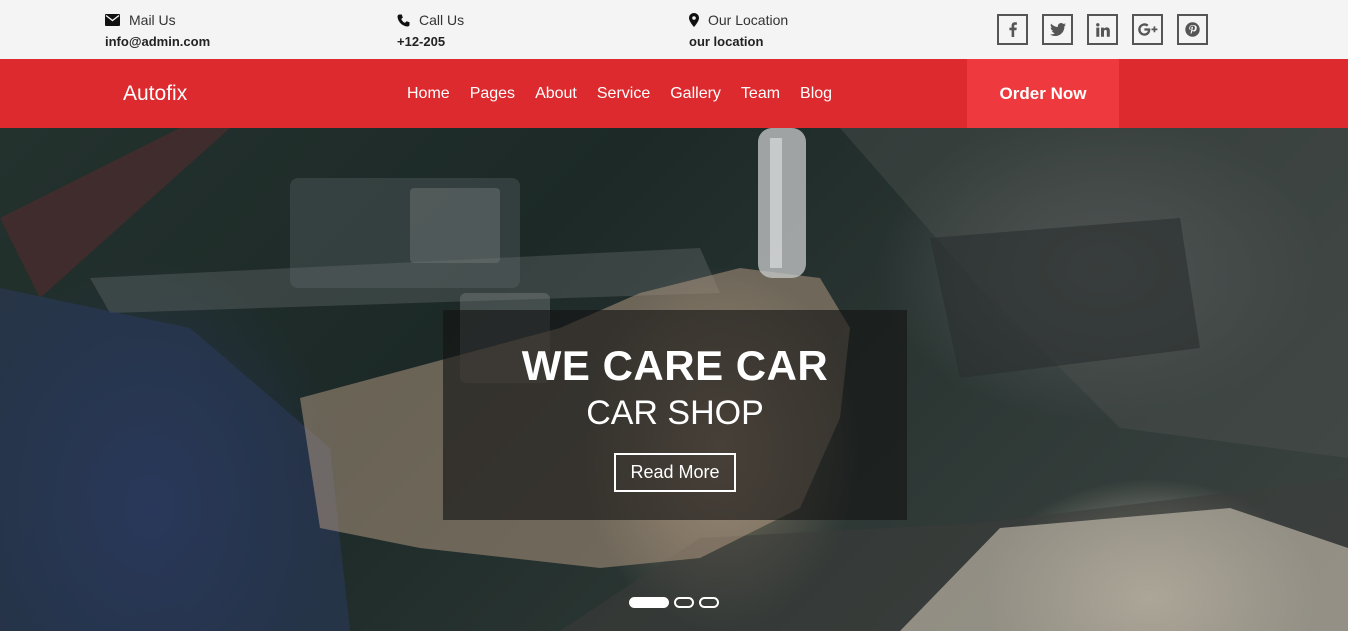  I want to click on map-marker-icon, so click(694, 20).